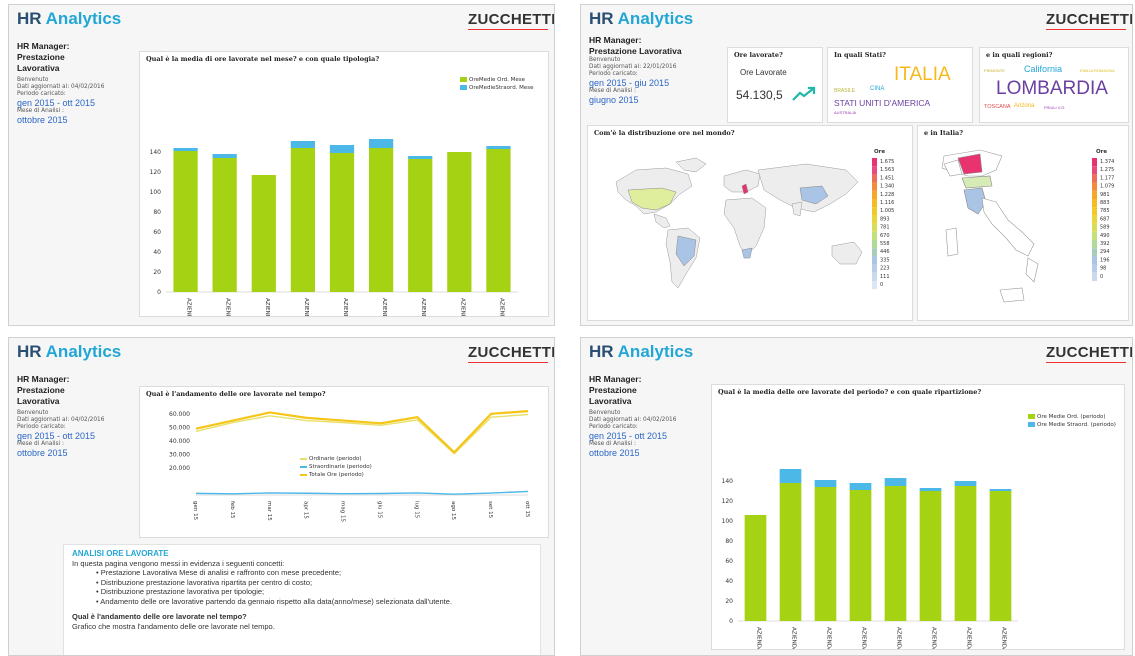 The width and height of the screenshot is (1135, 656). Describe the element at coordinates (775, 85) in the screenshot. I see `hours-kpi-card: Ore lavorate? Ore Lavorate 54.130,5` at that location.